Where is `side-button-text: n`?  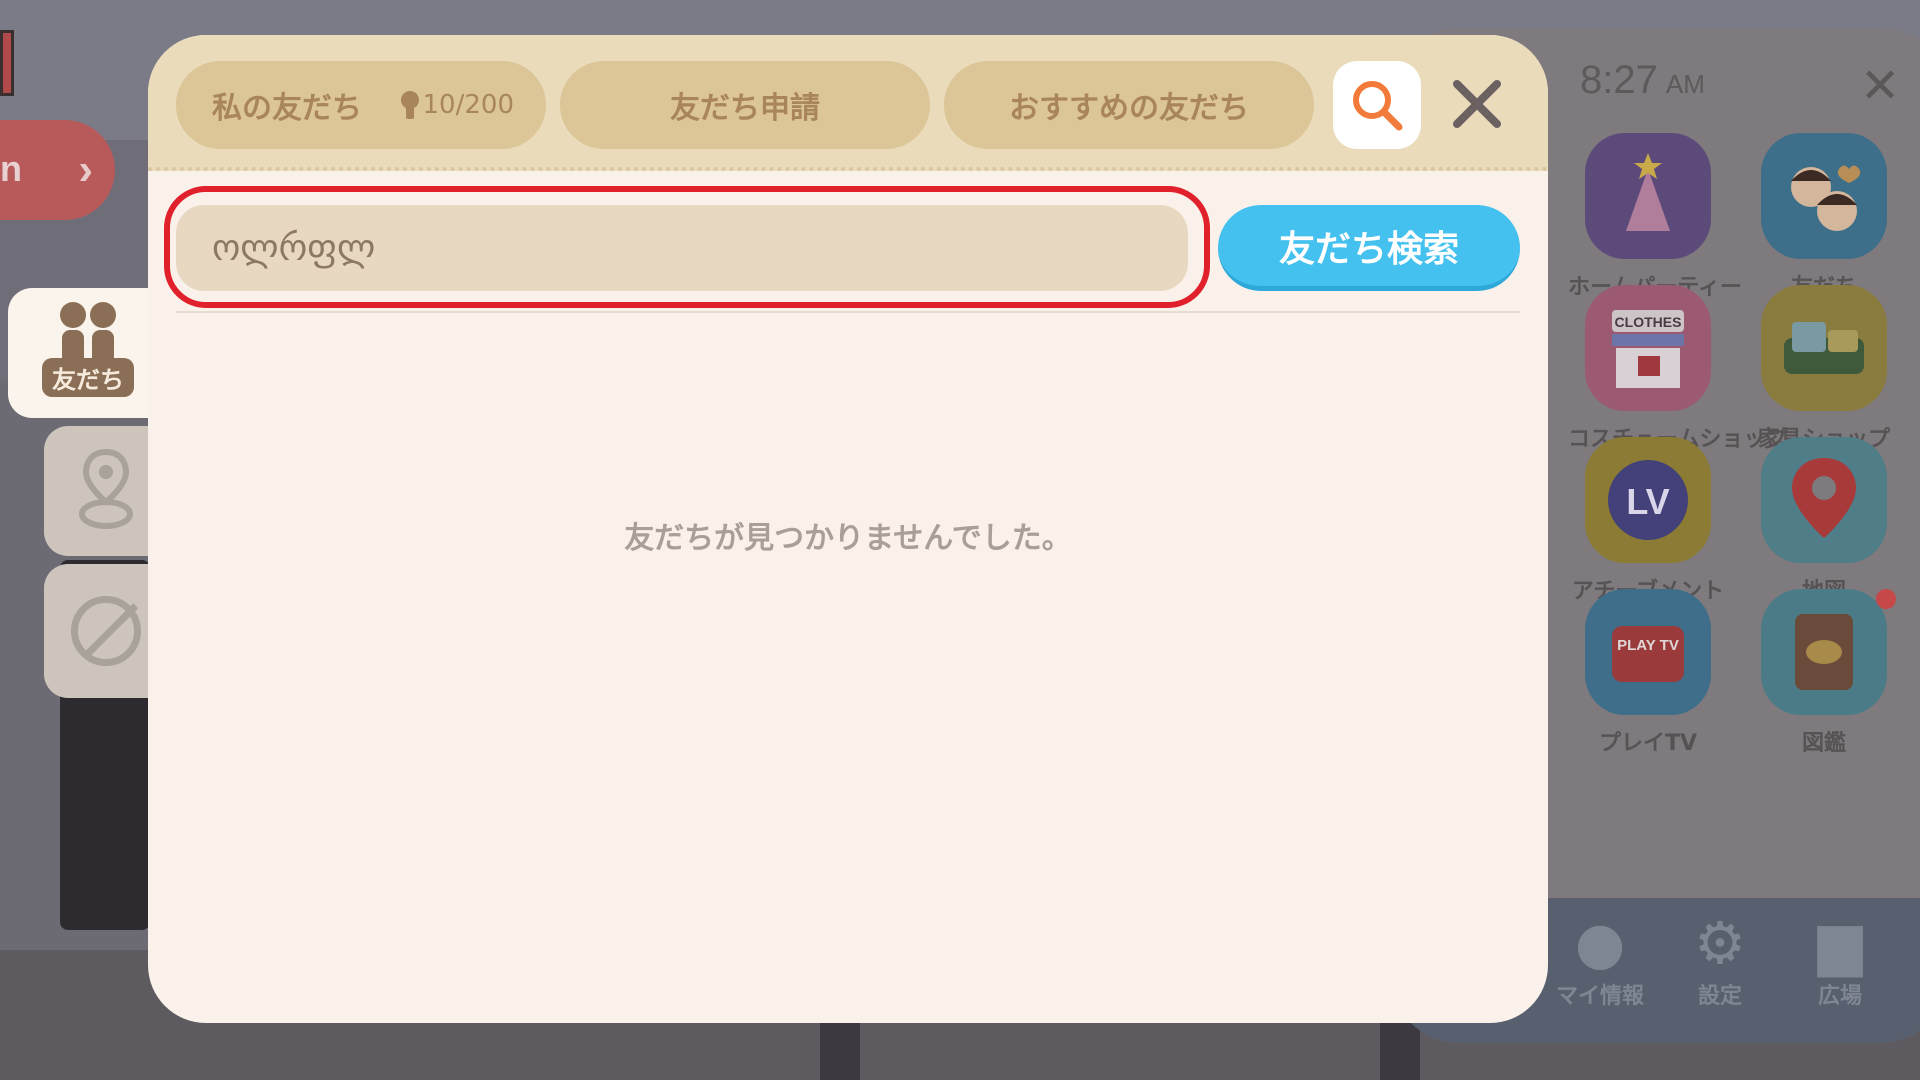 side-button-text: n is located at coordinates (11, 168).